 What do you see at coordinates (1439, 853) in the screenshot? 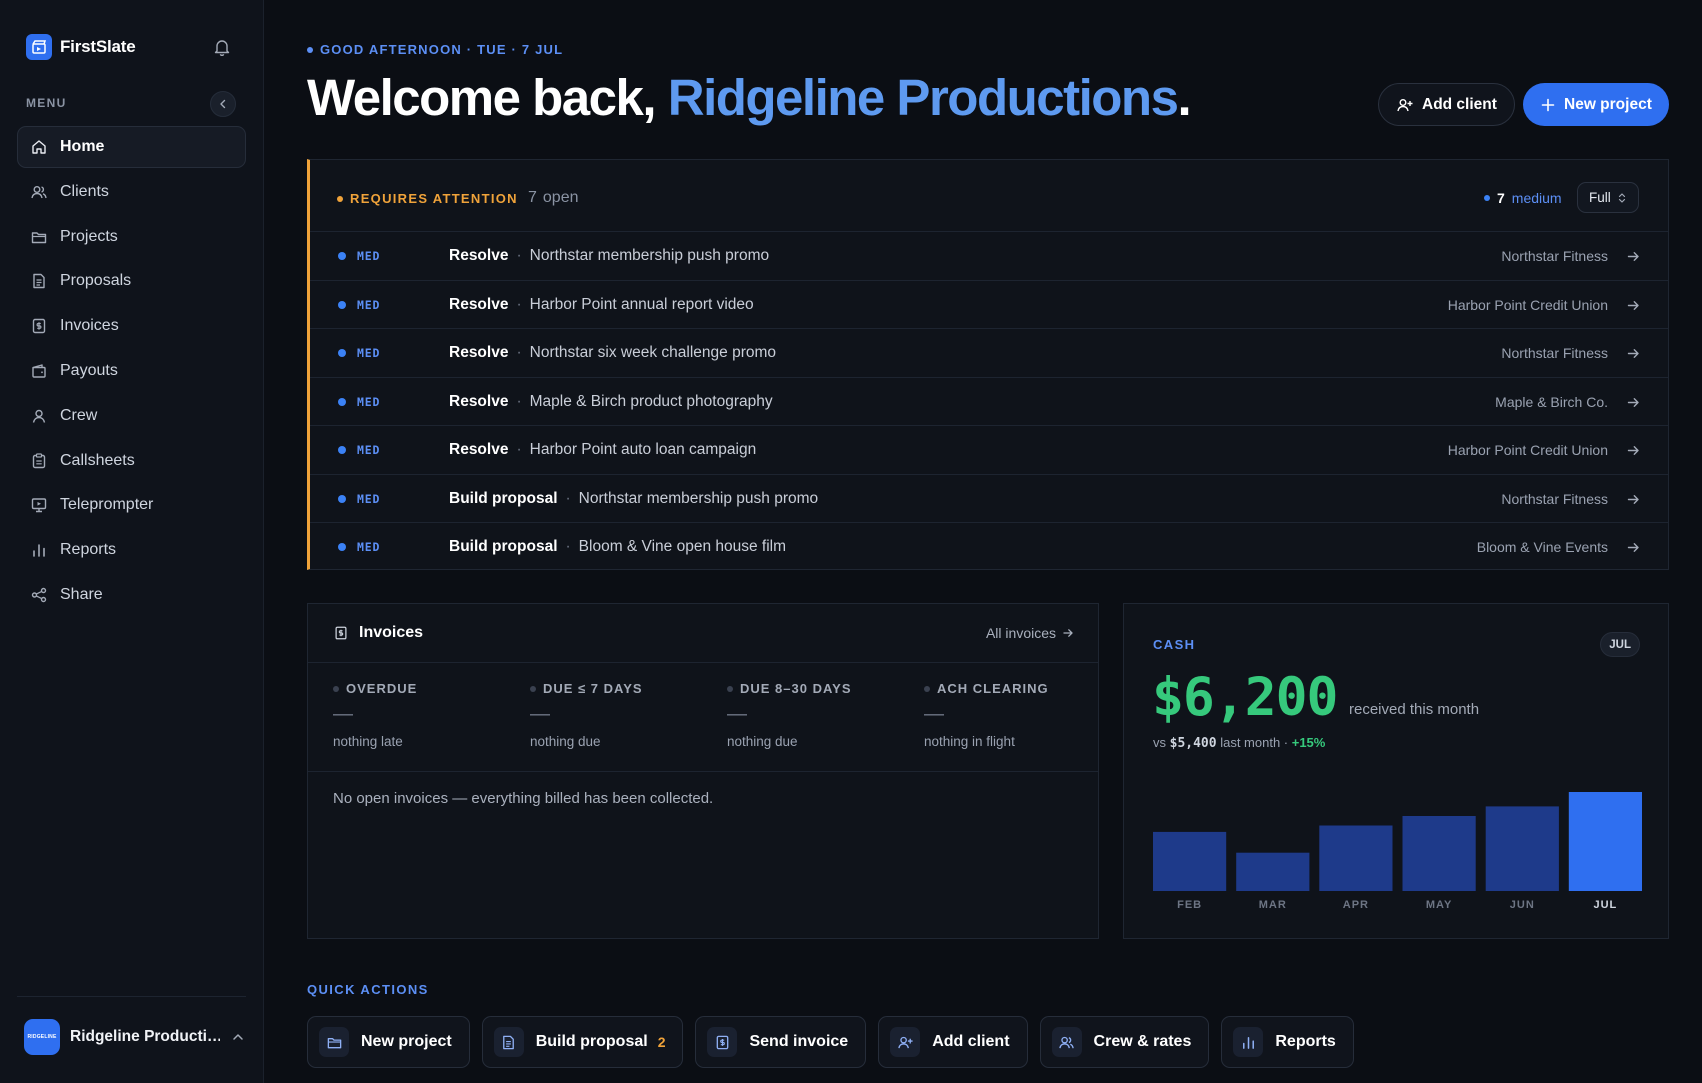
I see `chart-bar-may` at bounding box center [1439, 853].